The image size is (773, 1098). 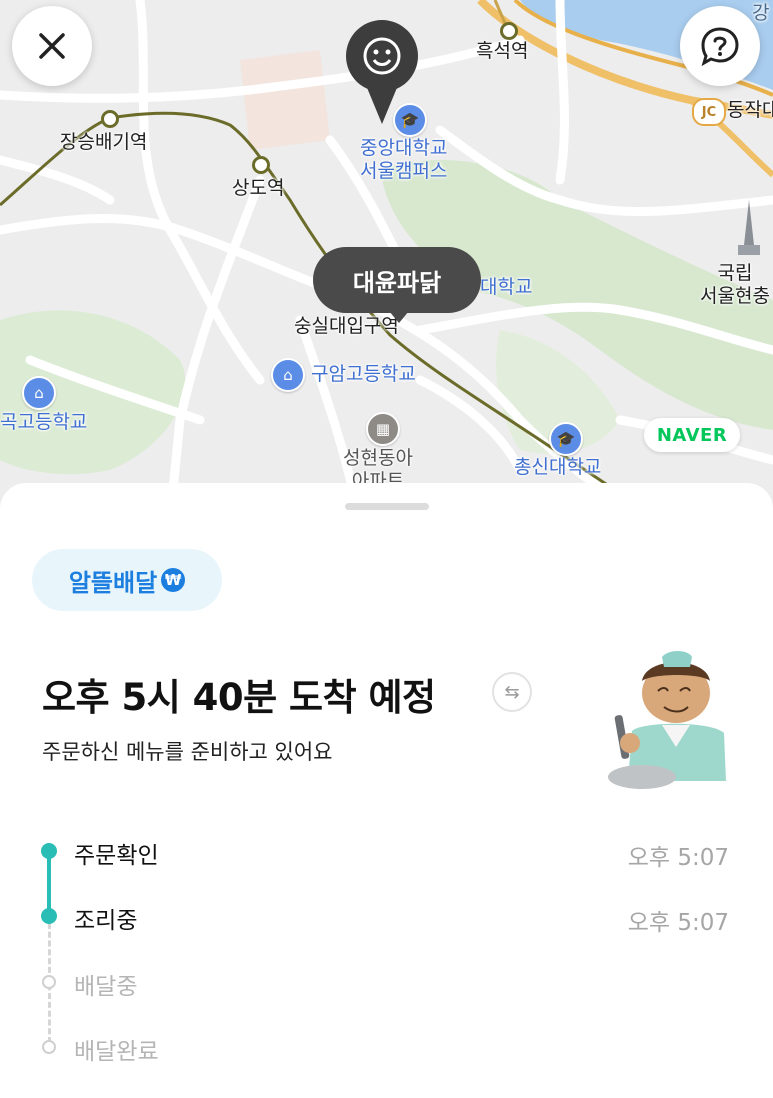 I want to click on help-icon, so click(x=720, y=47).